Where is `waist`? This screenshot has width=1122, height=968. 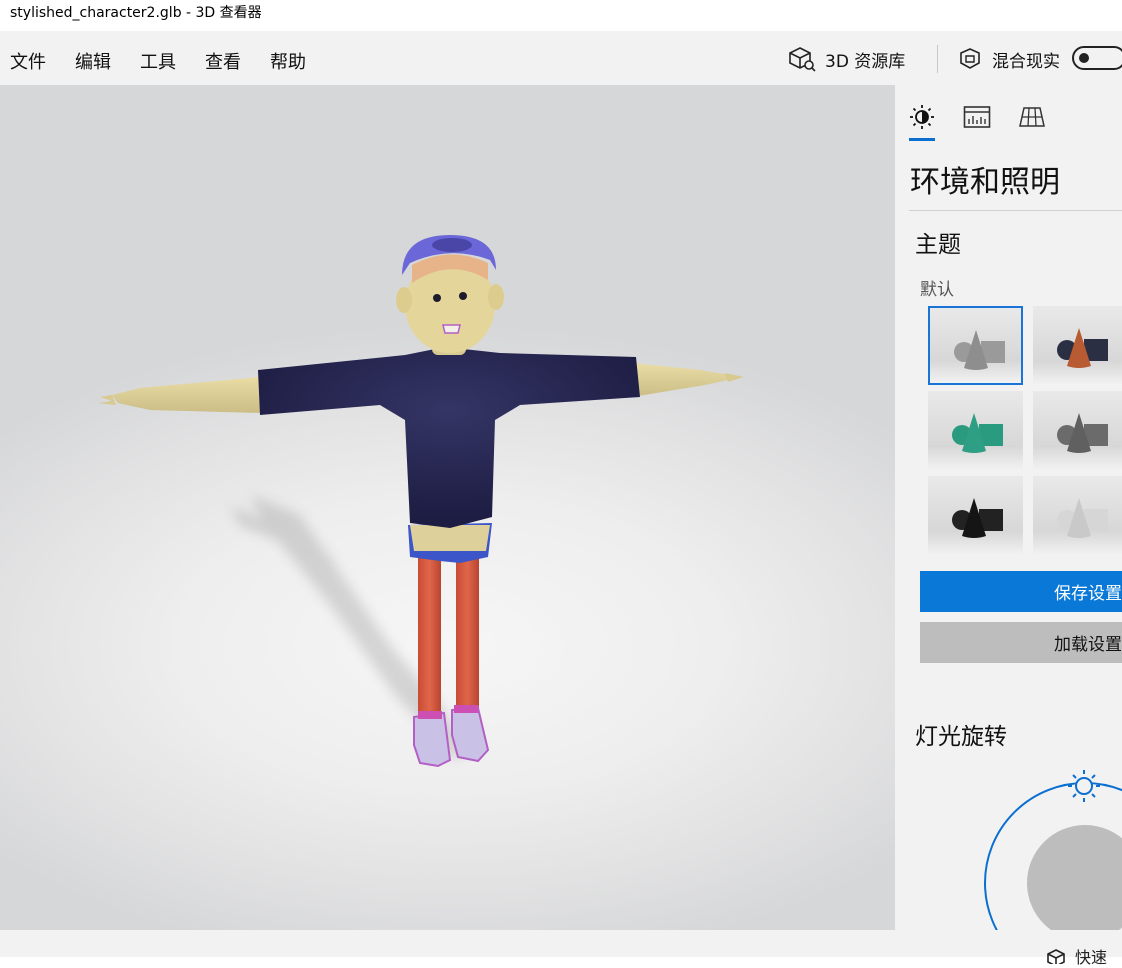 waist is located at coordinates (450, 543).